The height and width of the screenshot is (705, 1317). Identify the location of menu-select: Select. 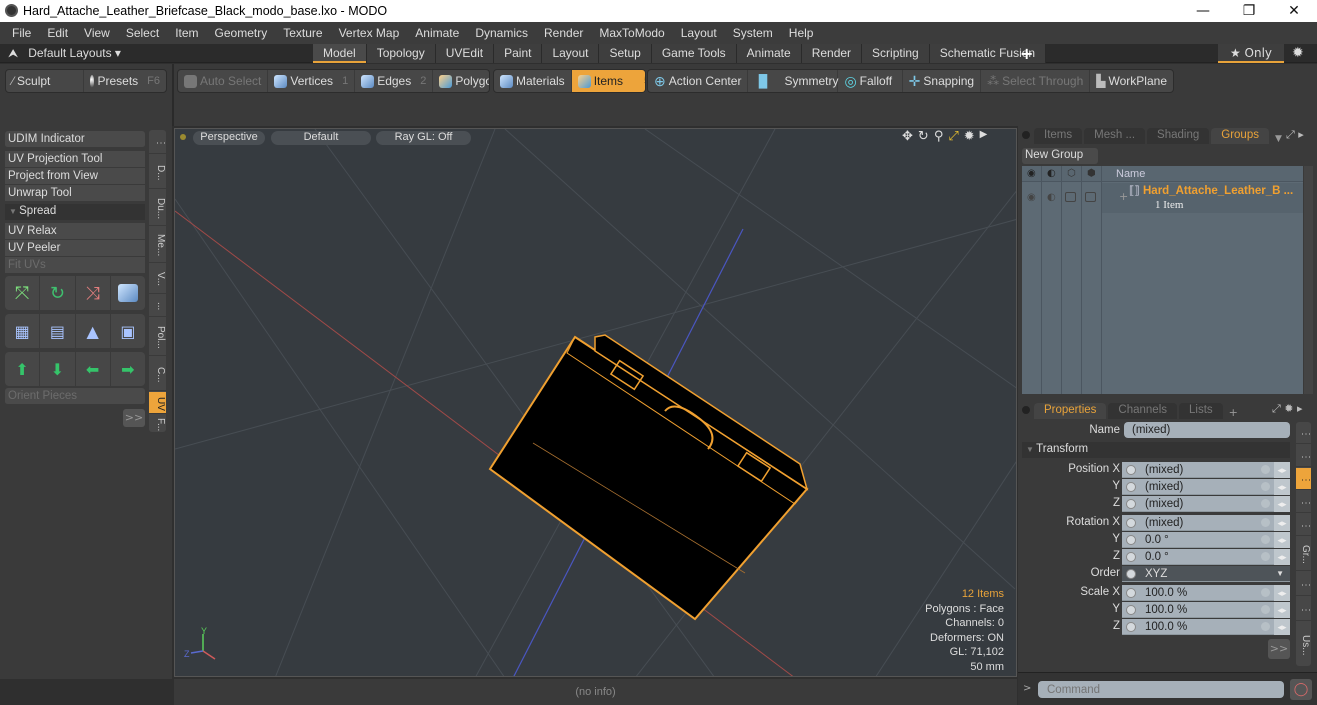
(142, 33).